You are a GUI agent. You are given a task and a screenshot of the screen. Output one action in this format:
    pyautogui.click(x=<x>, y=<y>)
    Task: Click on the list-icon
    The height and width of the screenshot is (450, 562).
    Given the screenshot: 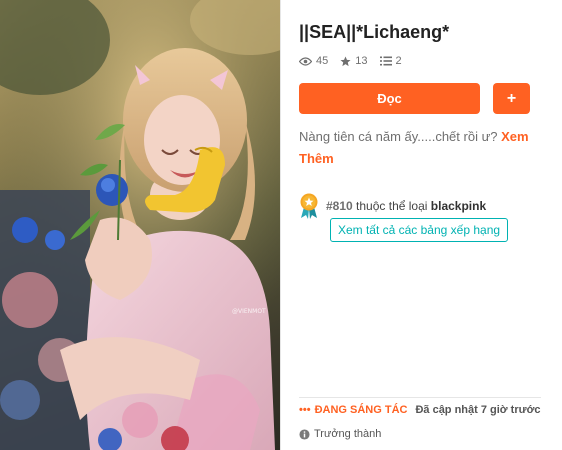 What is the action you would take?
    pyautogui.click(x=385, y=61)
    